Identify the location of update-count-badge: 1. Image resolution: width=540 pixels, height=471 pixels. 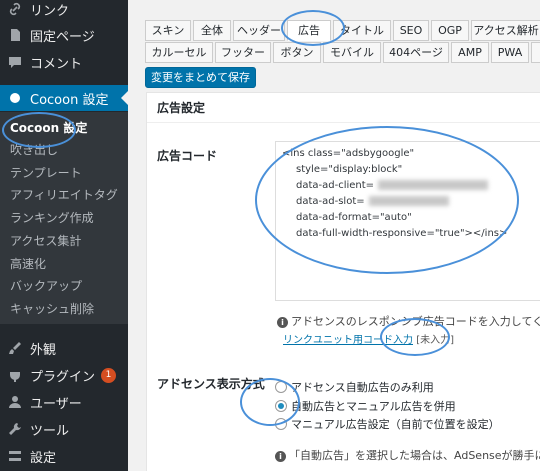
(109, 375).